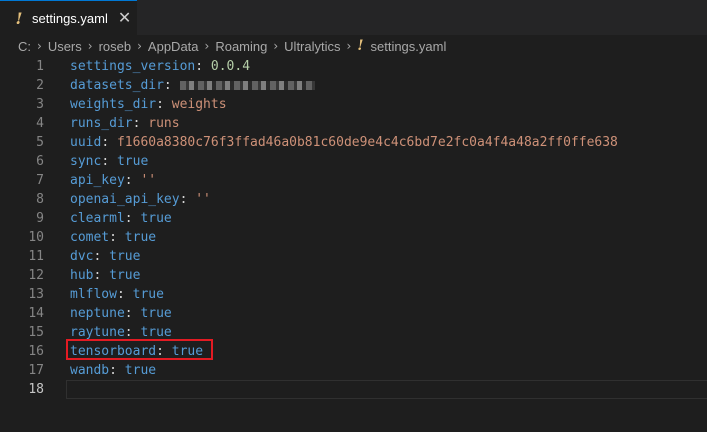  What do you see at coordinates (36, 237) in the screenshot?
I see `line-number: 10` at bounding box center [36, 237].